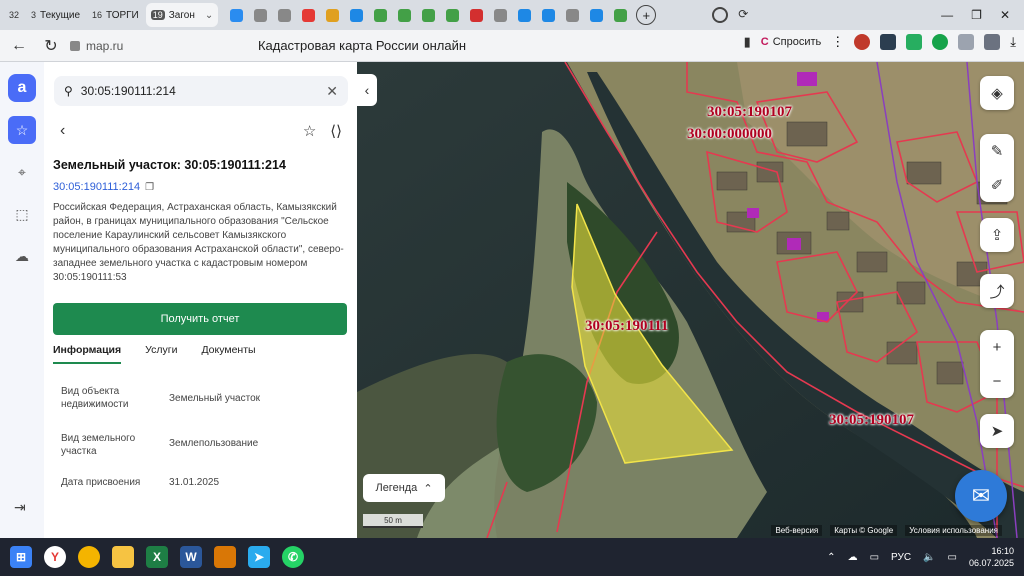  I want to click on clear-icon: ✕, so click(332, 91).